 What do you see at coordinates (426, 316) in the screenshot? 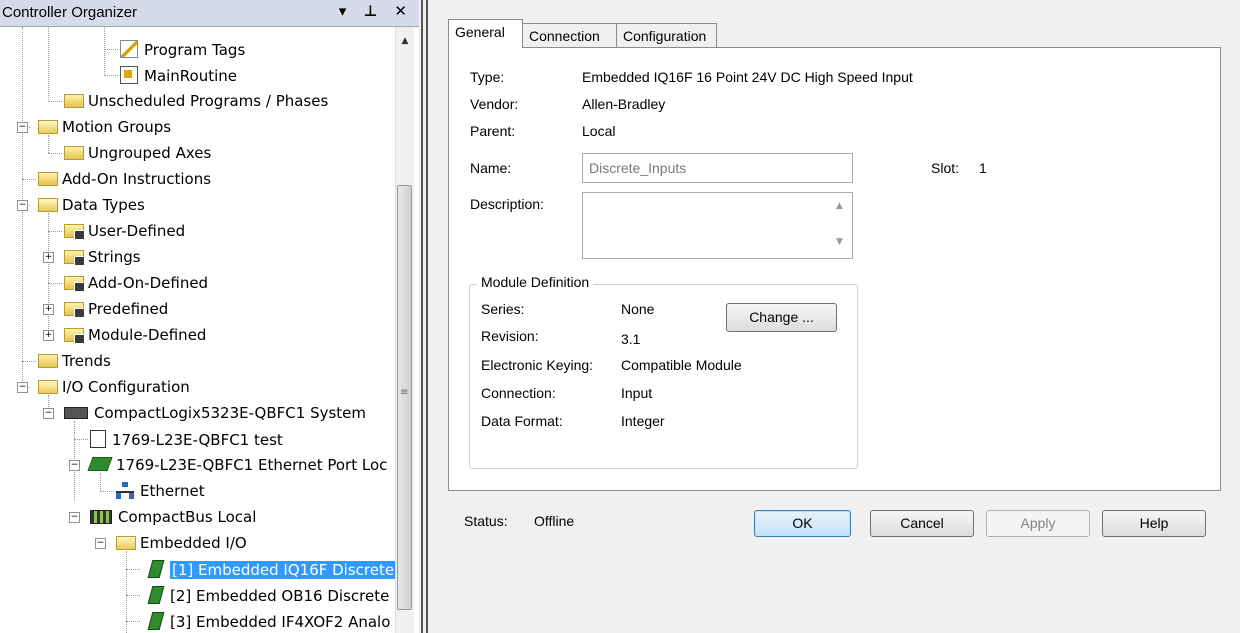
I see `pane-splitter` at bounding box center [426, 316].